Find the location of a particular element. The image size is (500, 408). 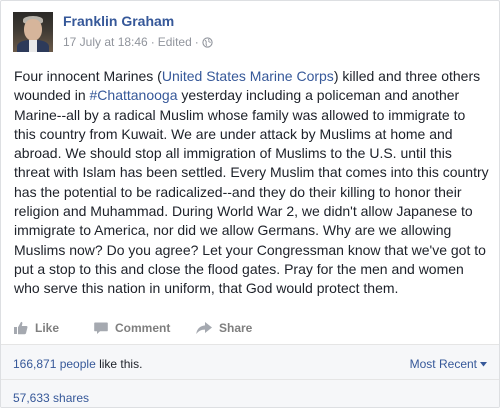

comment-button: Comment is located at coordinates (144, 328).